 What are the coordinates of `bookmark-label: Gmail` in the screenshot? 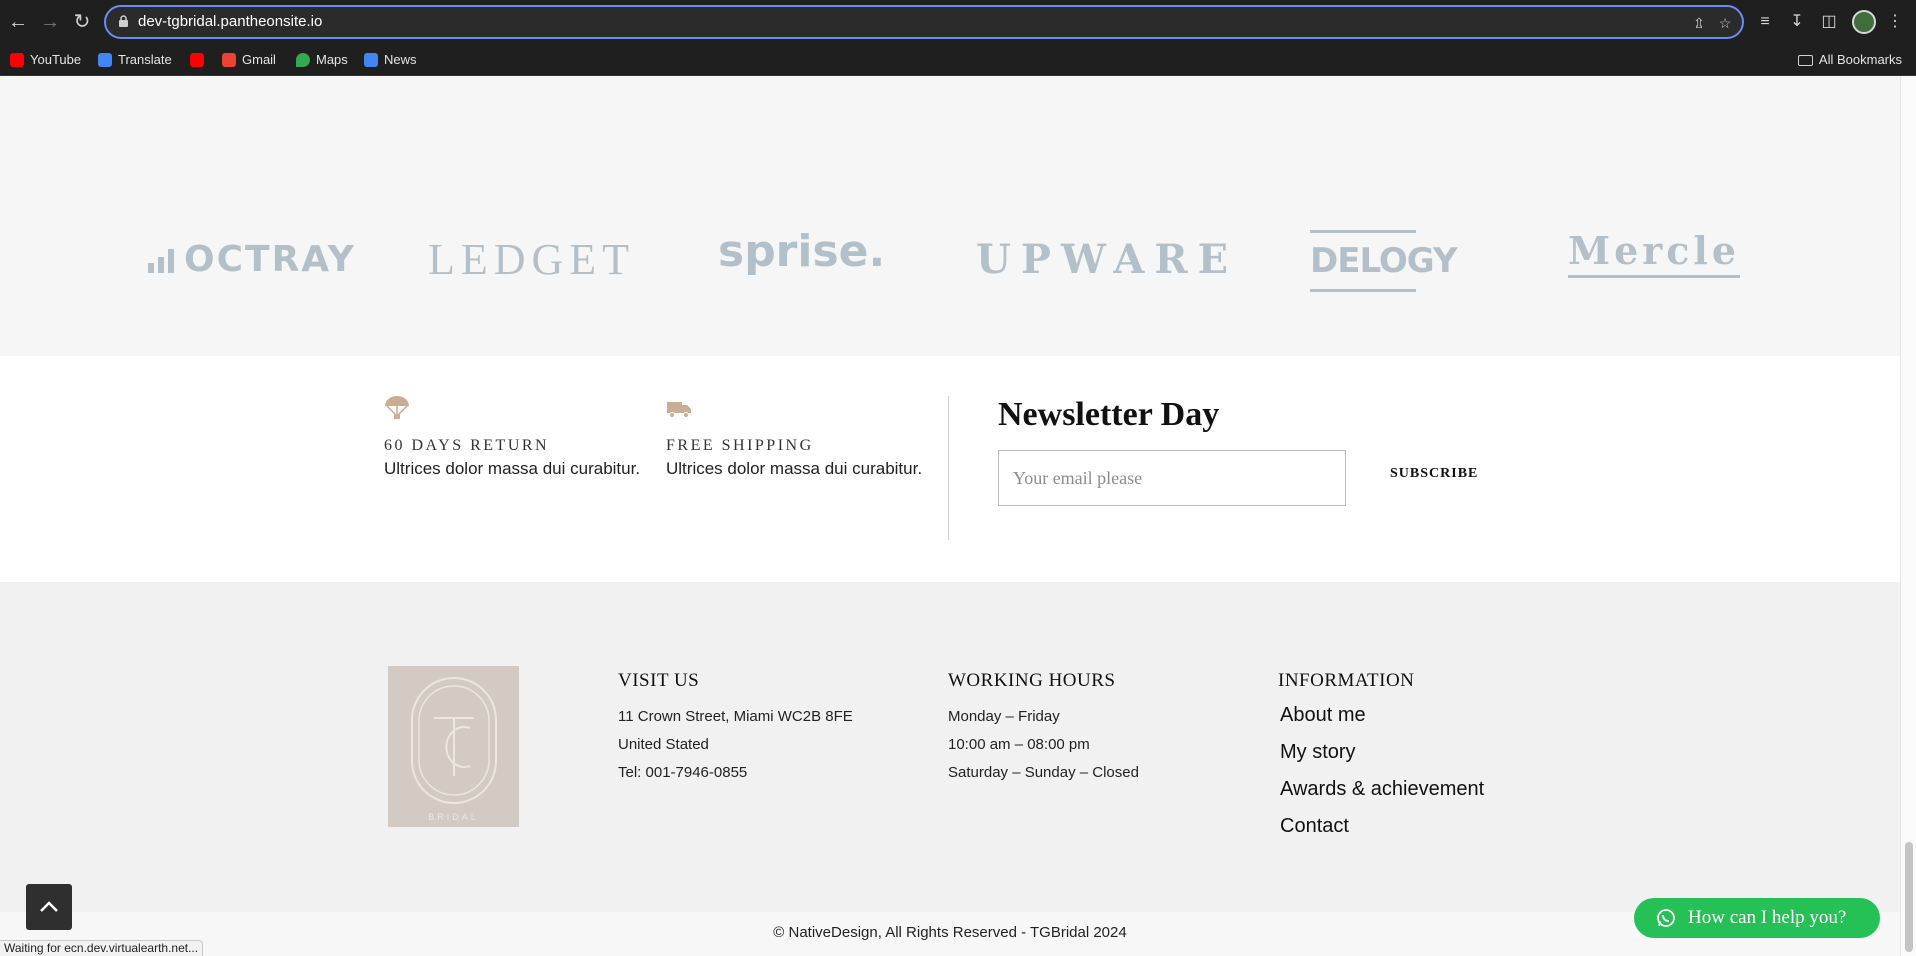 It's located at (259, 59).